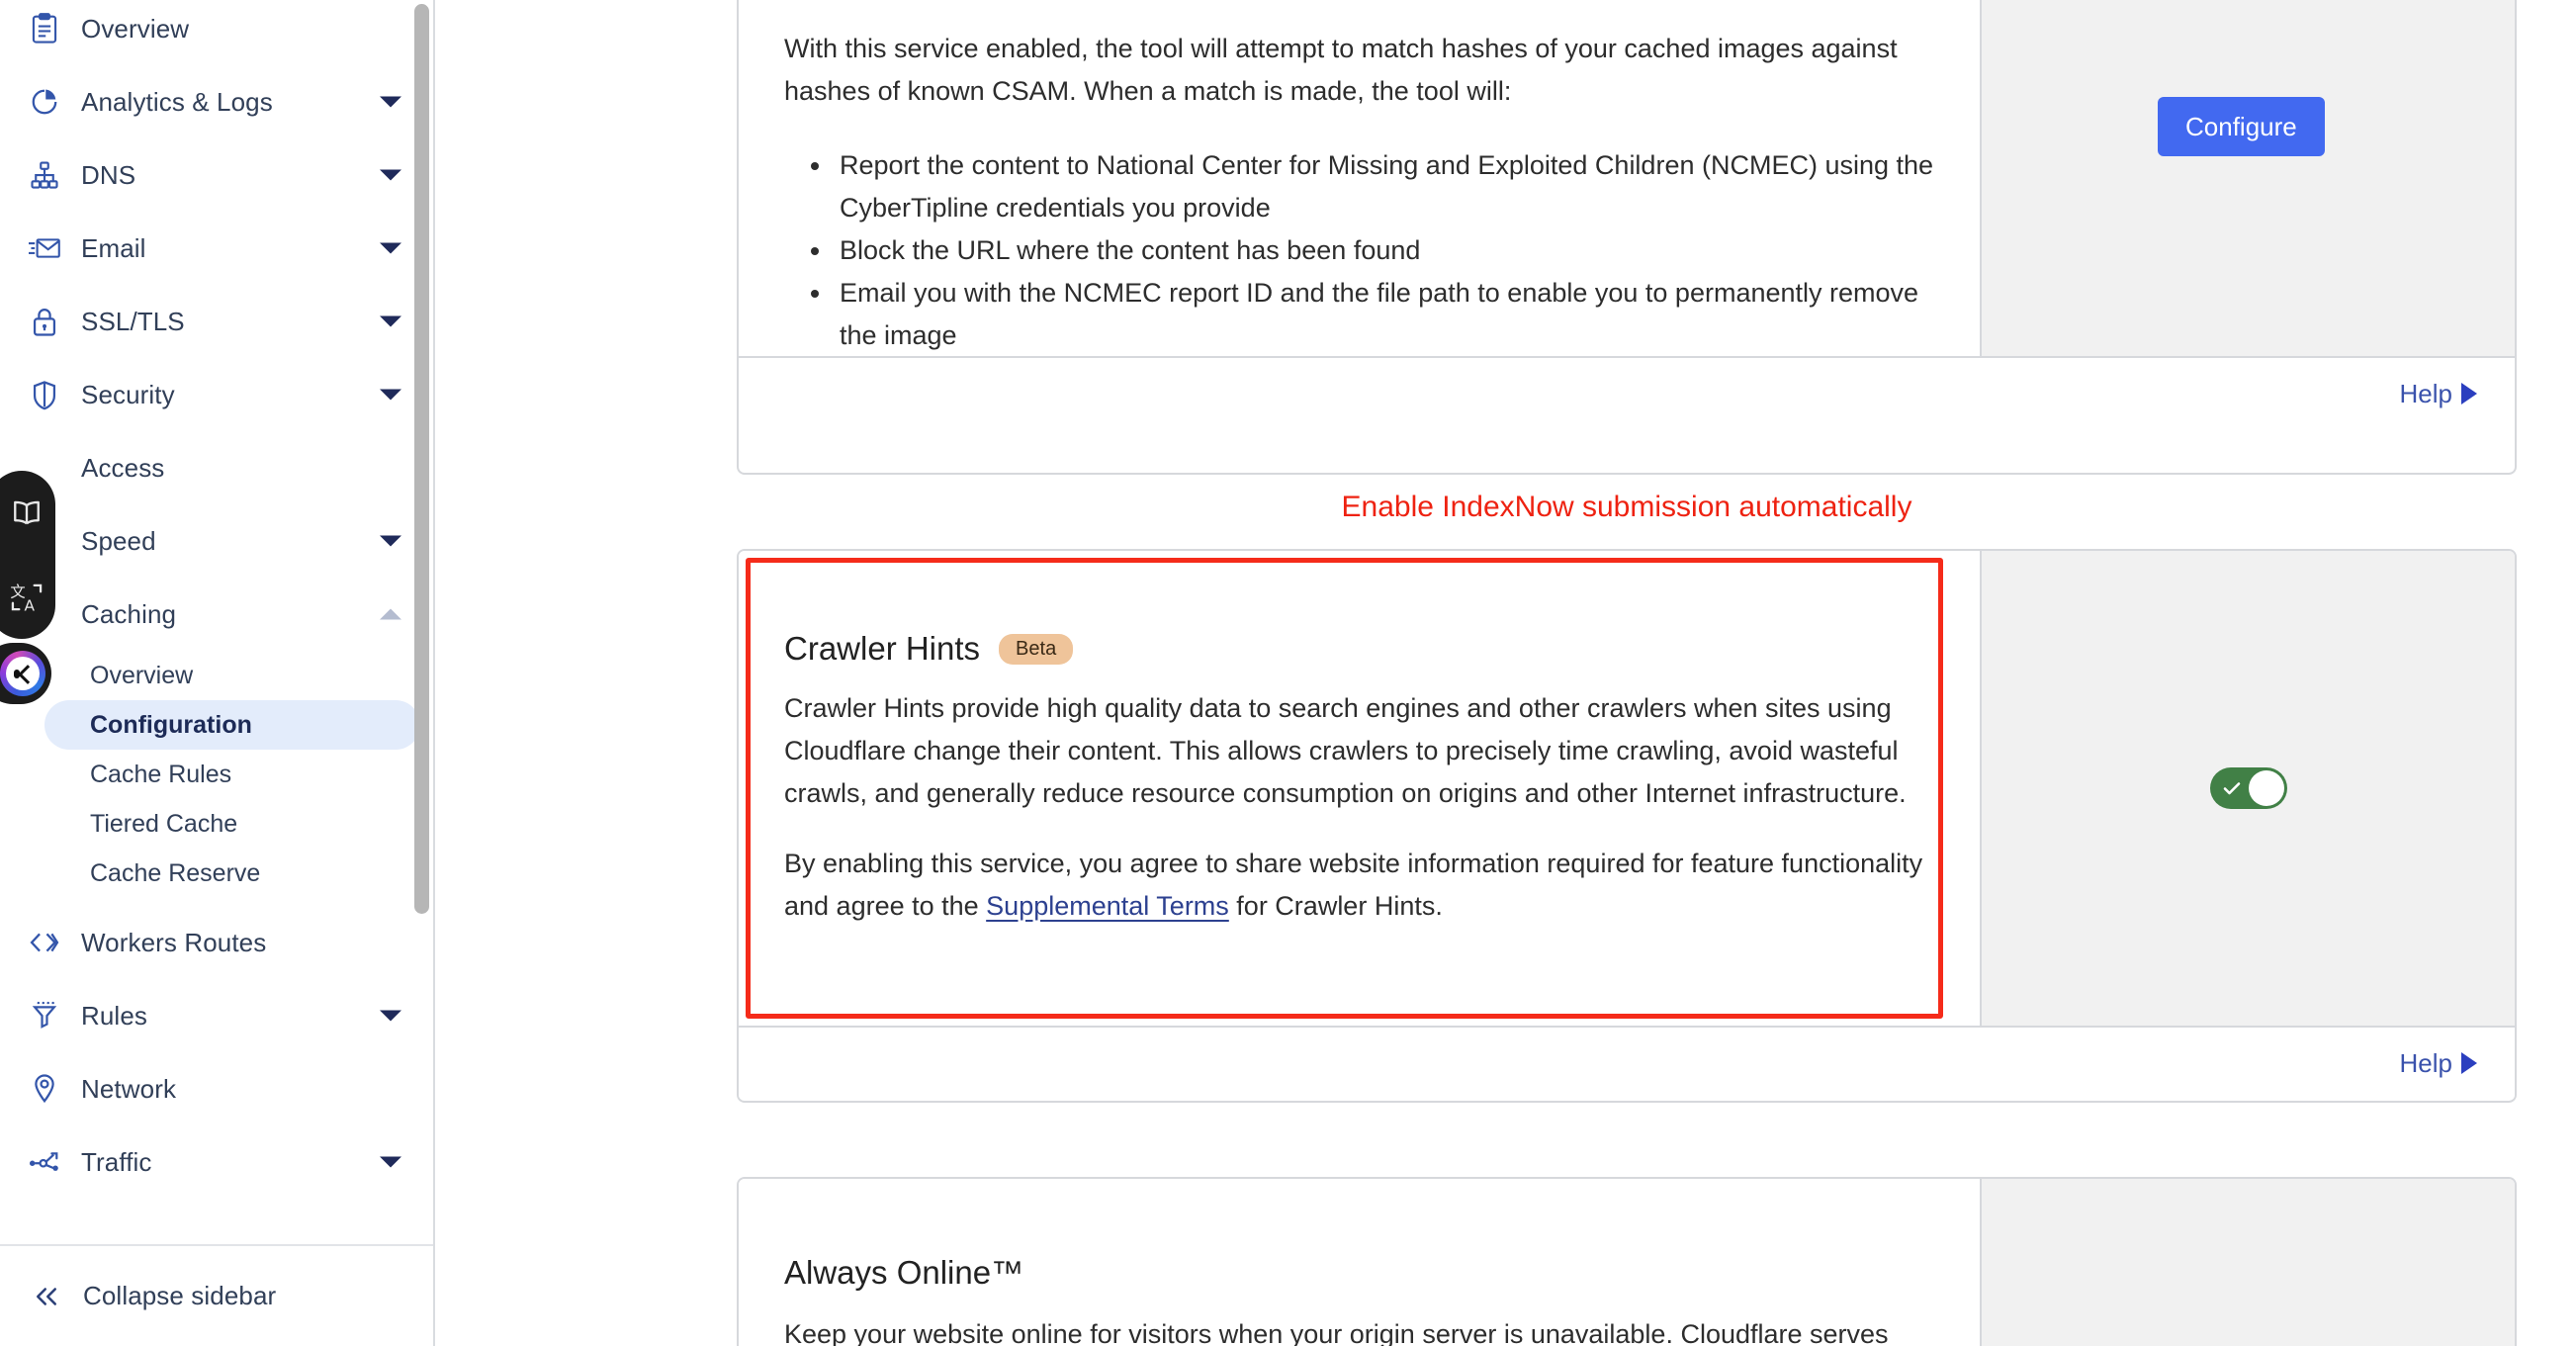 This screenshot has height=1346, width=2576. Describe the element at coordinates (216, 1015) in the screenshot. I see `sidebar-item-rules: Rules` at that location.